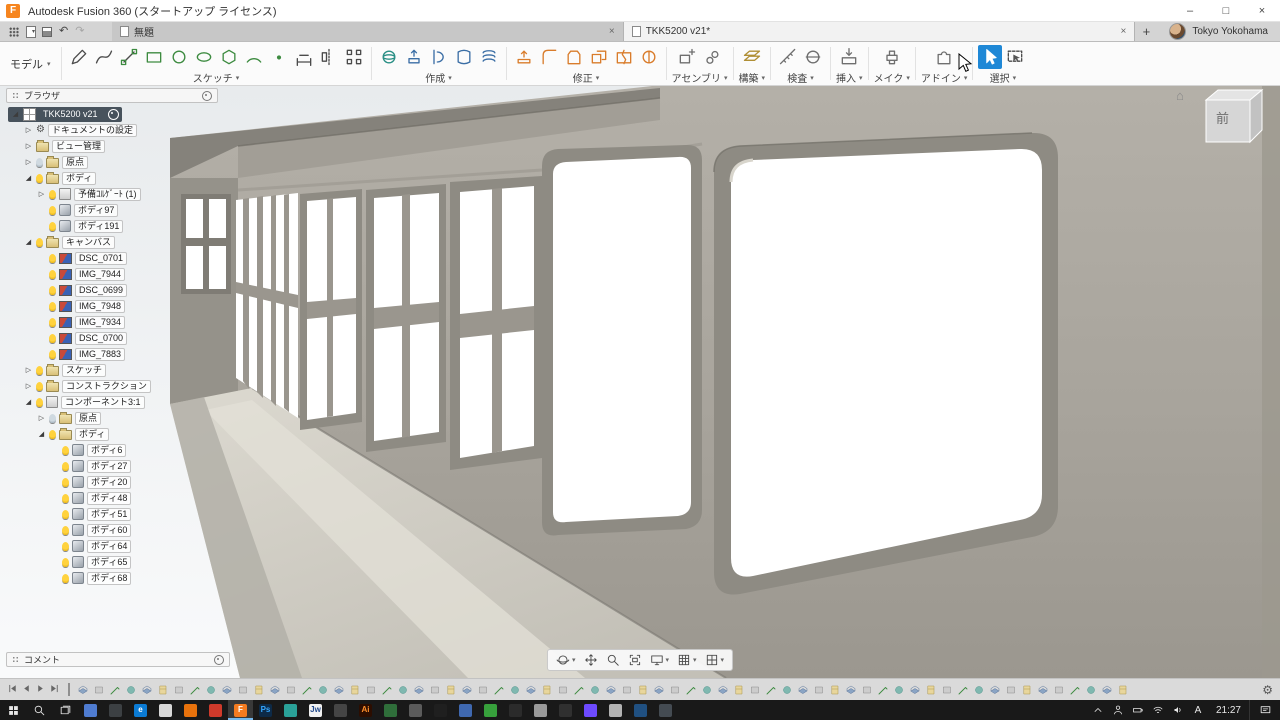 Image resolution: width=1280 pixels, height=720 pixels. I want to click on app-grid-icon, so click(14, 31).